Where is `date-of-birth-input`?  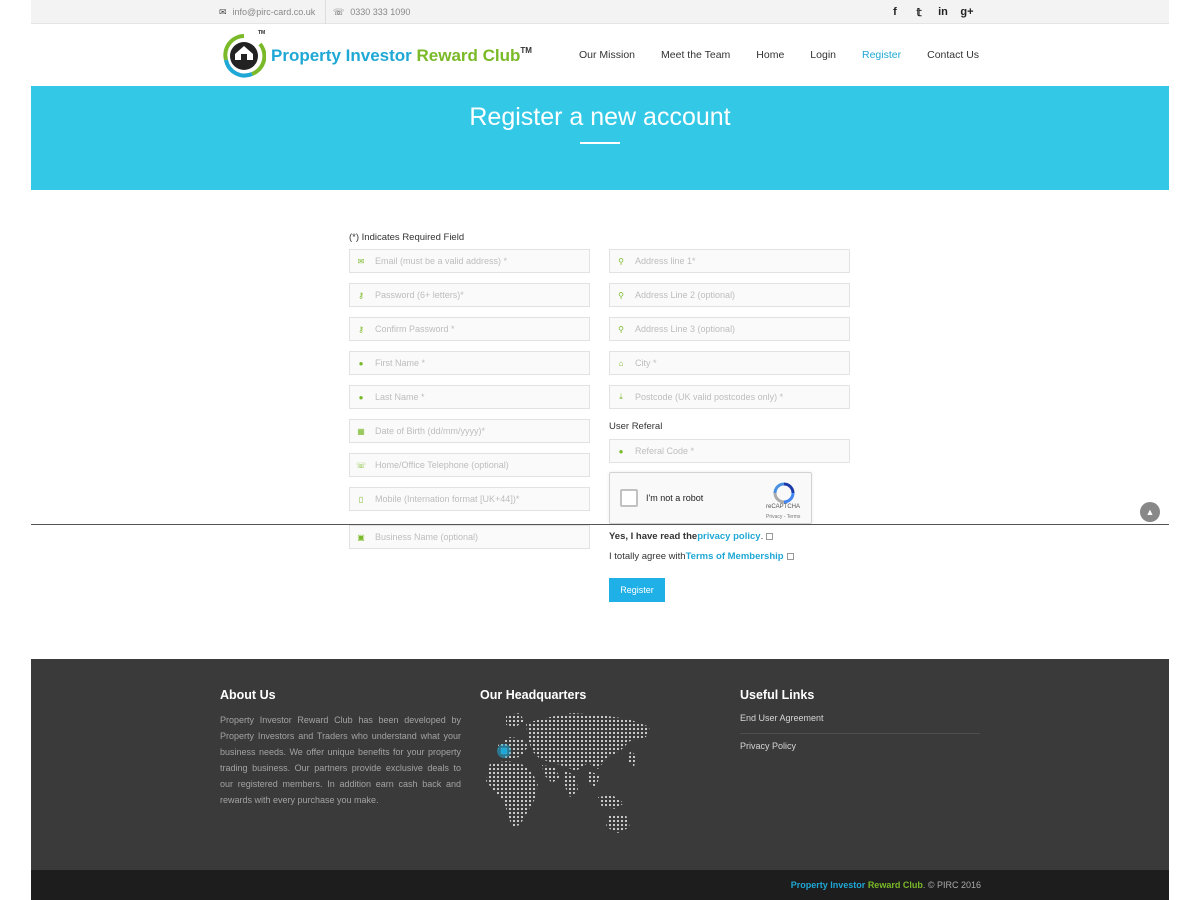 date-of-birth-input is located at coordinates (477, 431).